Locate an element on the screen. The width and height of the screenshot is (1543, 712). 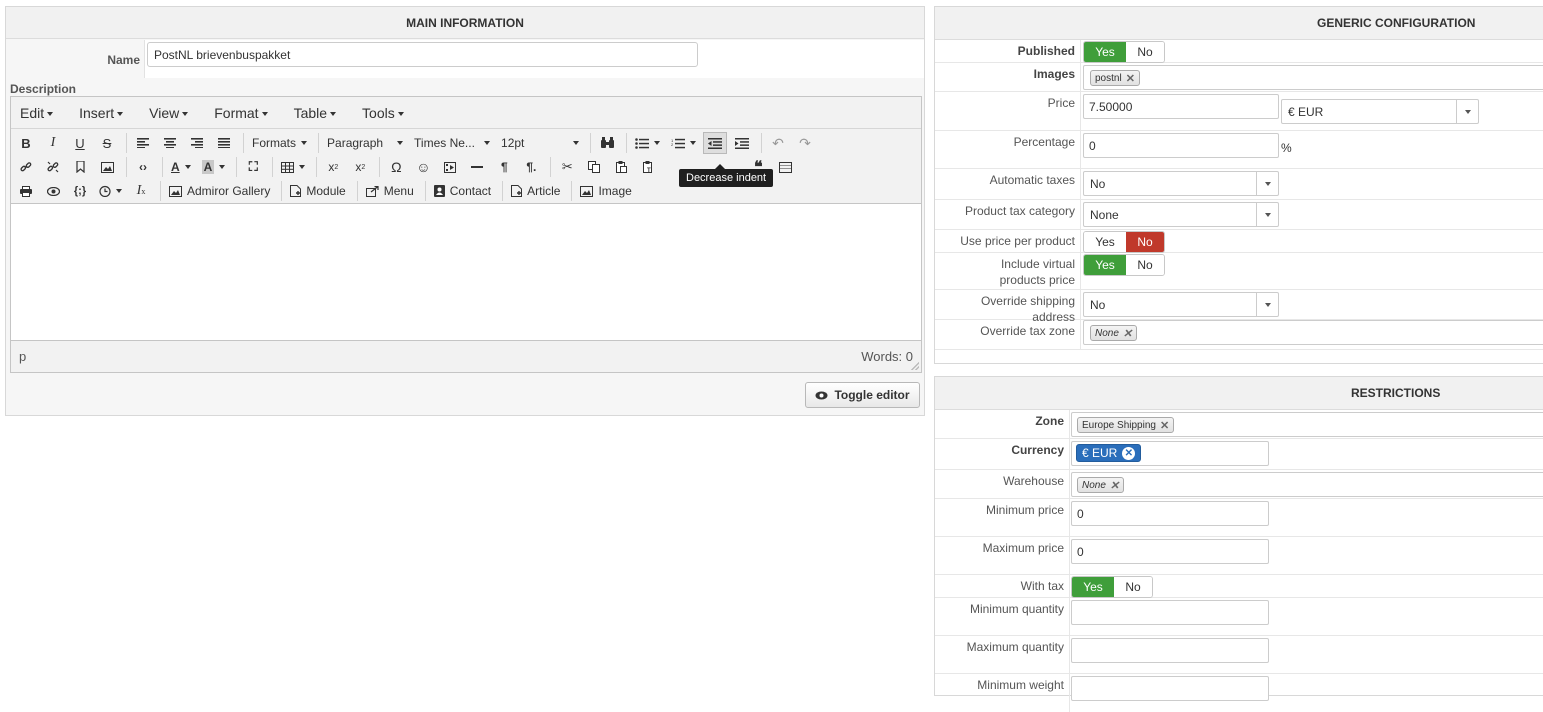
paste-icon is located at coordinates (621, 167).